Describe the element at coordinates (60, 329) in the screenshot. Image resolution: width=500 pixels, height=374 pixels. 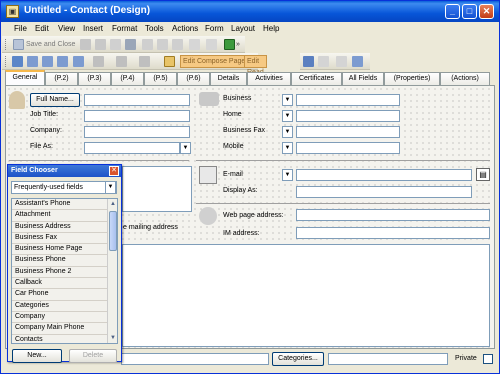
I see `list-item: Company Main Phone` at that location.